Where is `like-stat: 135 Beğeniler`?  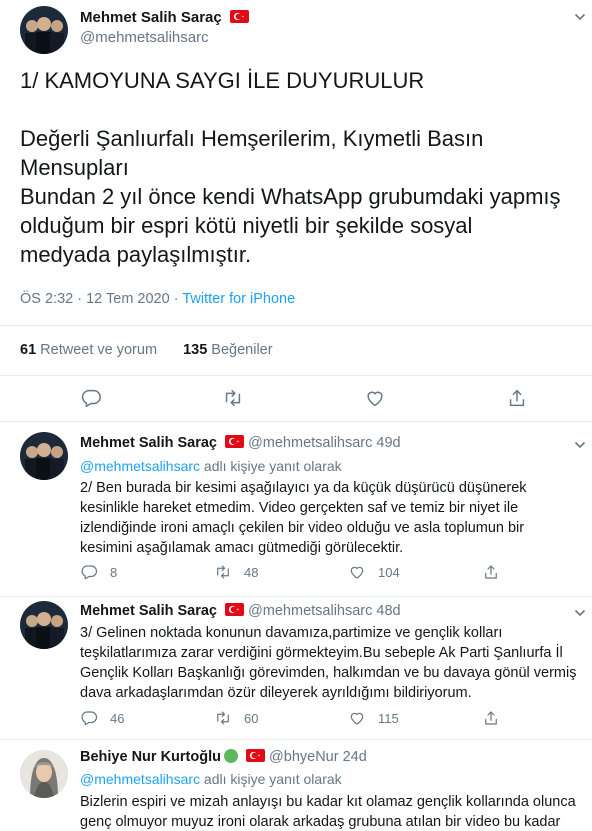
like-stat: 135 Beğeniler is located at coordinates (228, 350).